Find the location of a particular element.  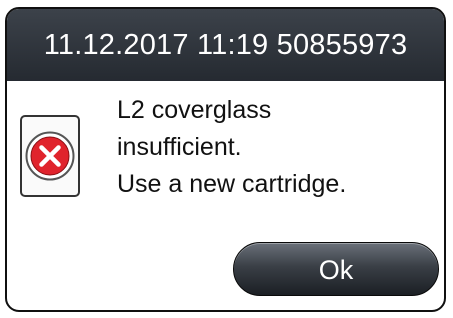

error-icon is located at coordinates (50, 156).